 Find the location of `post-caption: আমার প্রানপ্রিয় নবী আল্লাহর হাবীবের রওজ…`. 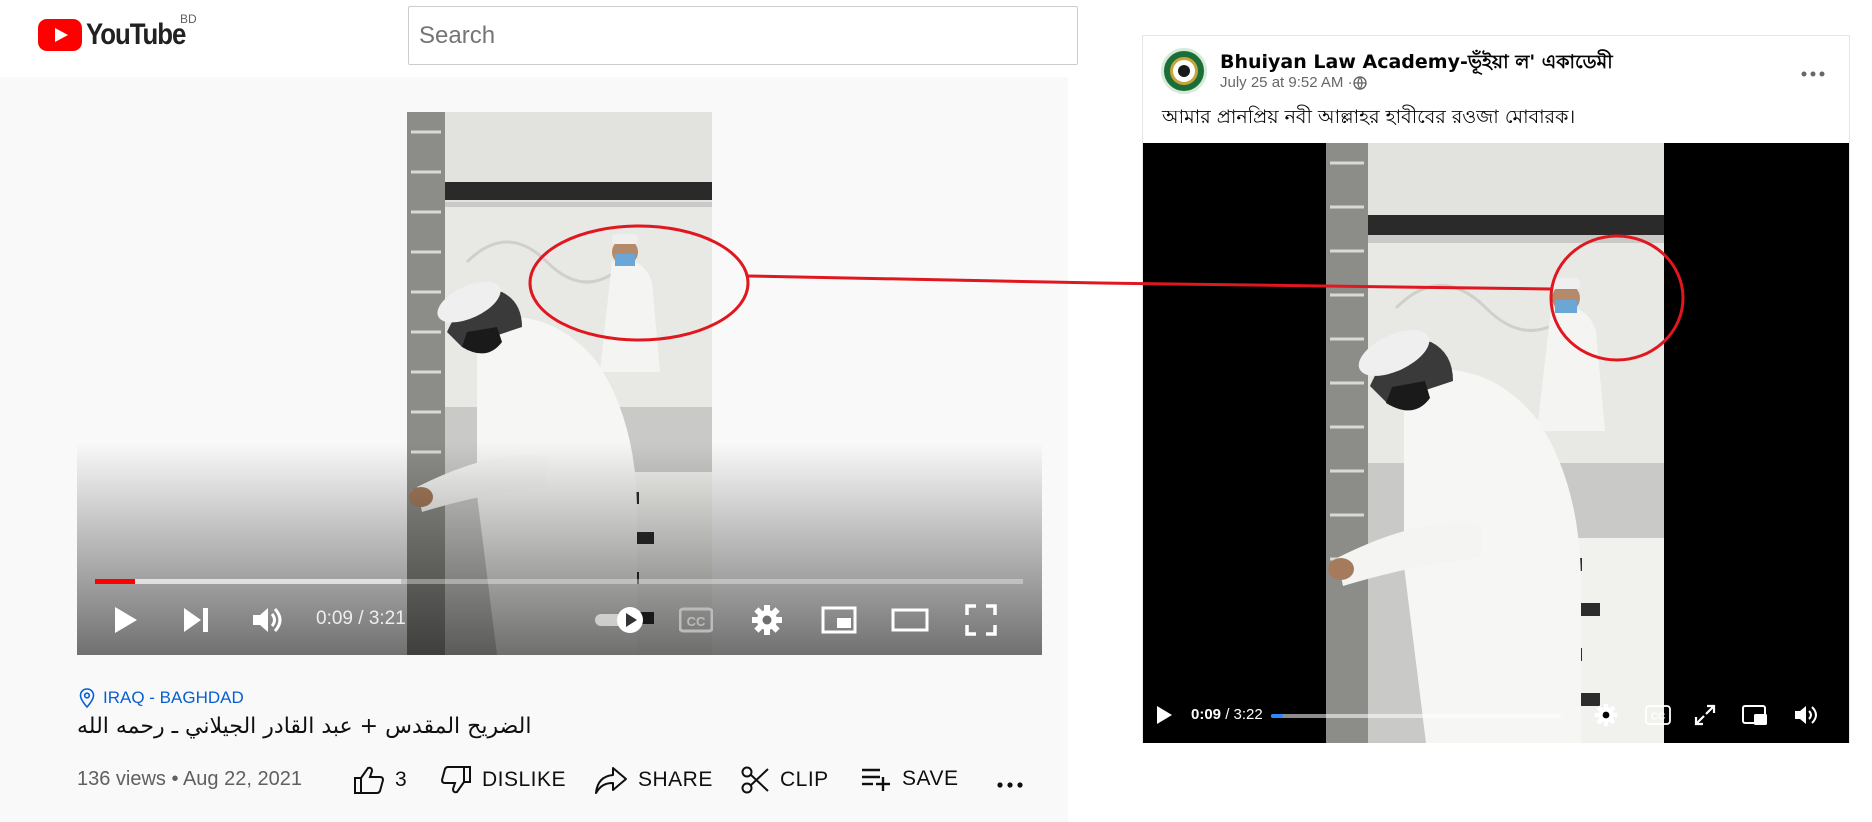

post-caption: আমার প্রানপ্রিয় নবী আল্লাহর হাবীবের রওজ… is located at coordinates (1369, 117).